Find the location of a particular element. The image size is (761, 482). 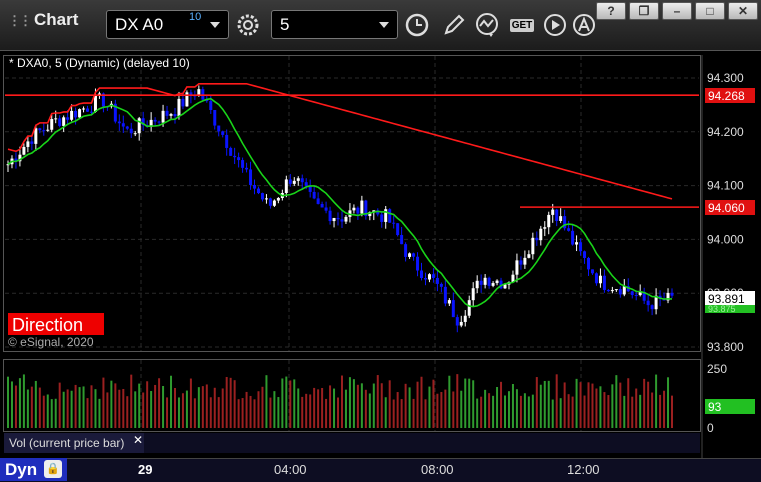

price-tag-upper-text: 94.268 is located at coordinates (726, 96).